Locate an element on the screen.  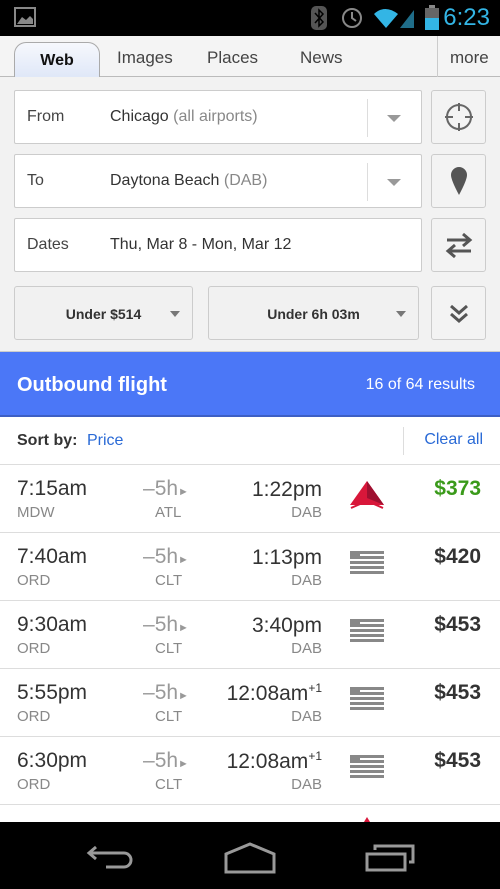
clear-all-link: Clear all is located at coordinates (453, 440).